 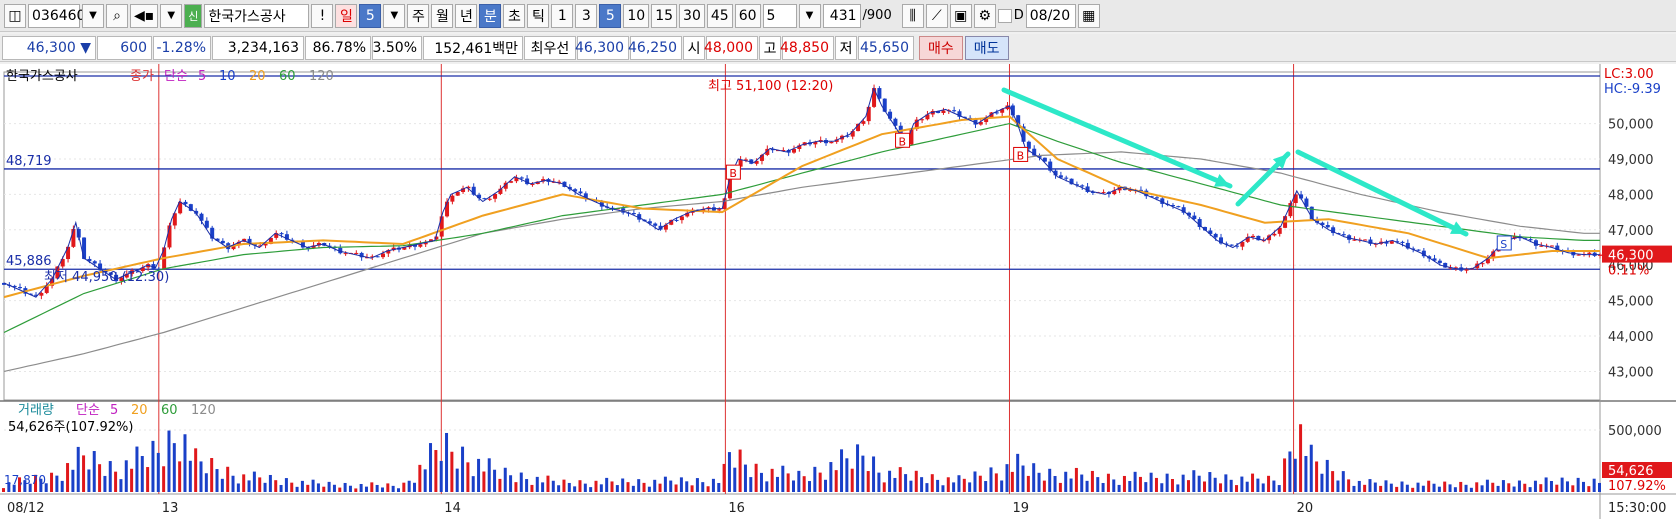 What do you see at coordinates (960, 15) in the screenshot?
I see `save-icon: ▣` at bounding box center [960, 15].